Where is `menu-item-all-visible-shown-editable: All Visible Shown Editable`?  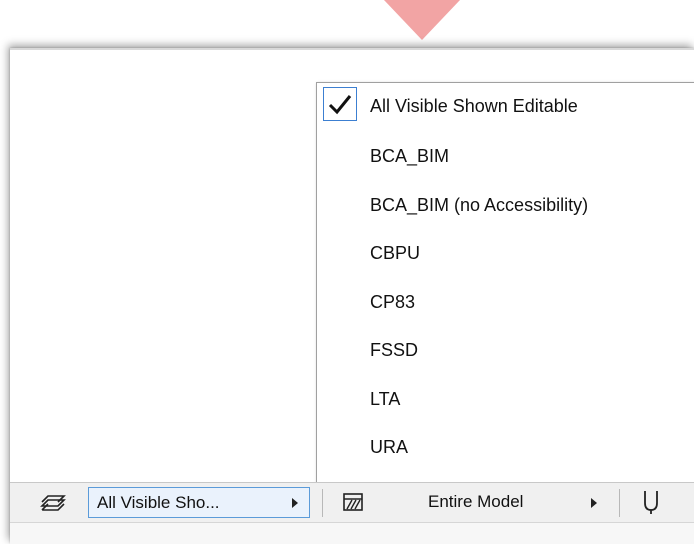 menu-item-all-visible-shown-editable: All Visible Shown Editable is located at coordinates (505, 106).